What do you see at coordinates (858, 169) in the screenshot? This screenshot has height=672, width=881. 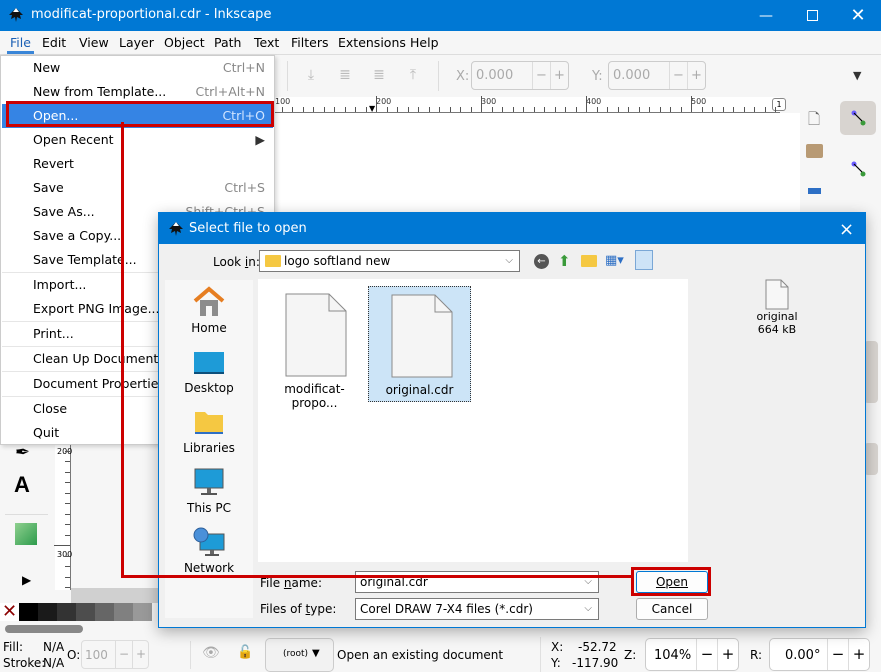 I see `snap-option-button` at bounding box center [858, 169].